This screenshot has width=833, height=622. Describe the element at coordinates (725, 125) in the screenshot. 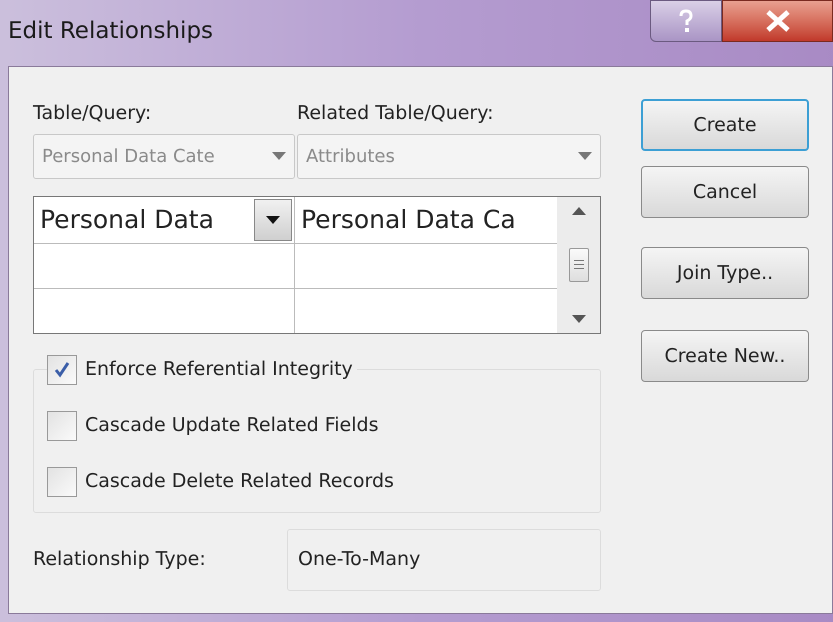

I see `dialog-button: Create` at that location.